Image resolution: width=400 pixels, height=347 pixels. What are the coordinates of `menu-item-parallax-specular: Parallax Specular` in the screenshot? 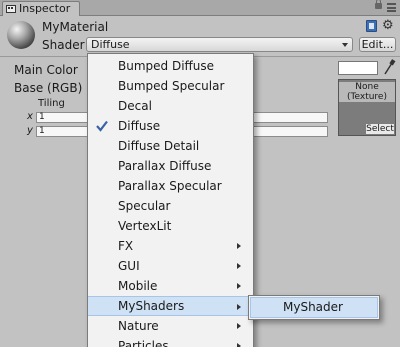 It's located at (170, 186).